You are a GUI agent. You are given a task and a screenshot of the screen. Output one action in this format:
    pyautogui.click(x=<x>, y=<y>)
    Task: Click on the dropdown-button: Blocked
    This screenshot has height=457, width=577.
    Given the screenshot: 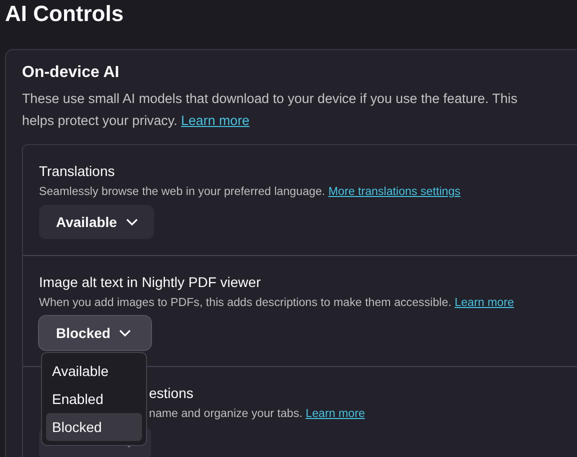 What is the action you would take?
    pyautogui.click(x=95, y=333)
    